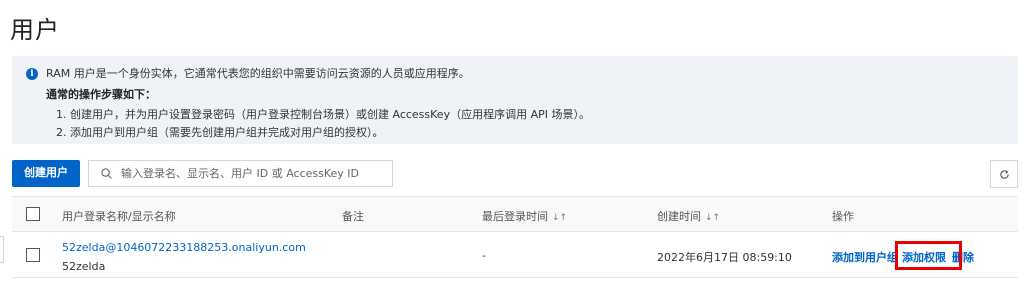 The image size is (1024, 288). I want to click on row-checkbox, so click(33, 255).